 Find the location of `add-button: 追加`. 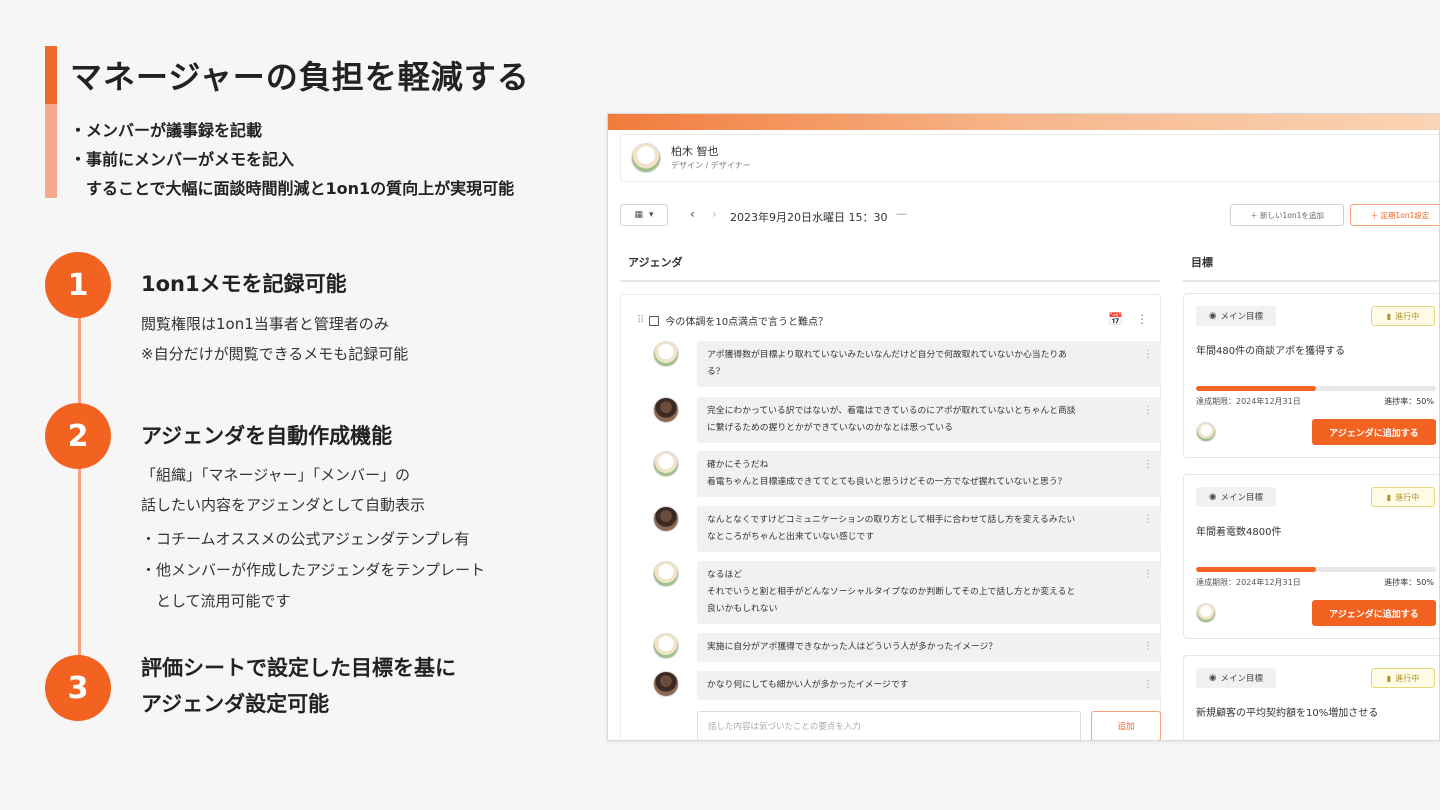

add-button: 追加 is located at coordinates (1126, 725).